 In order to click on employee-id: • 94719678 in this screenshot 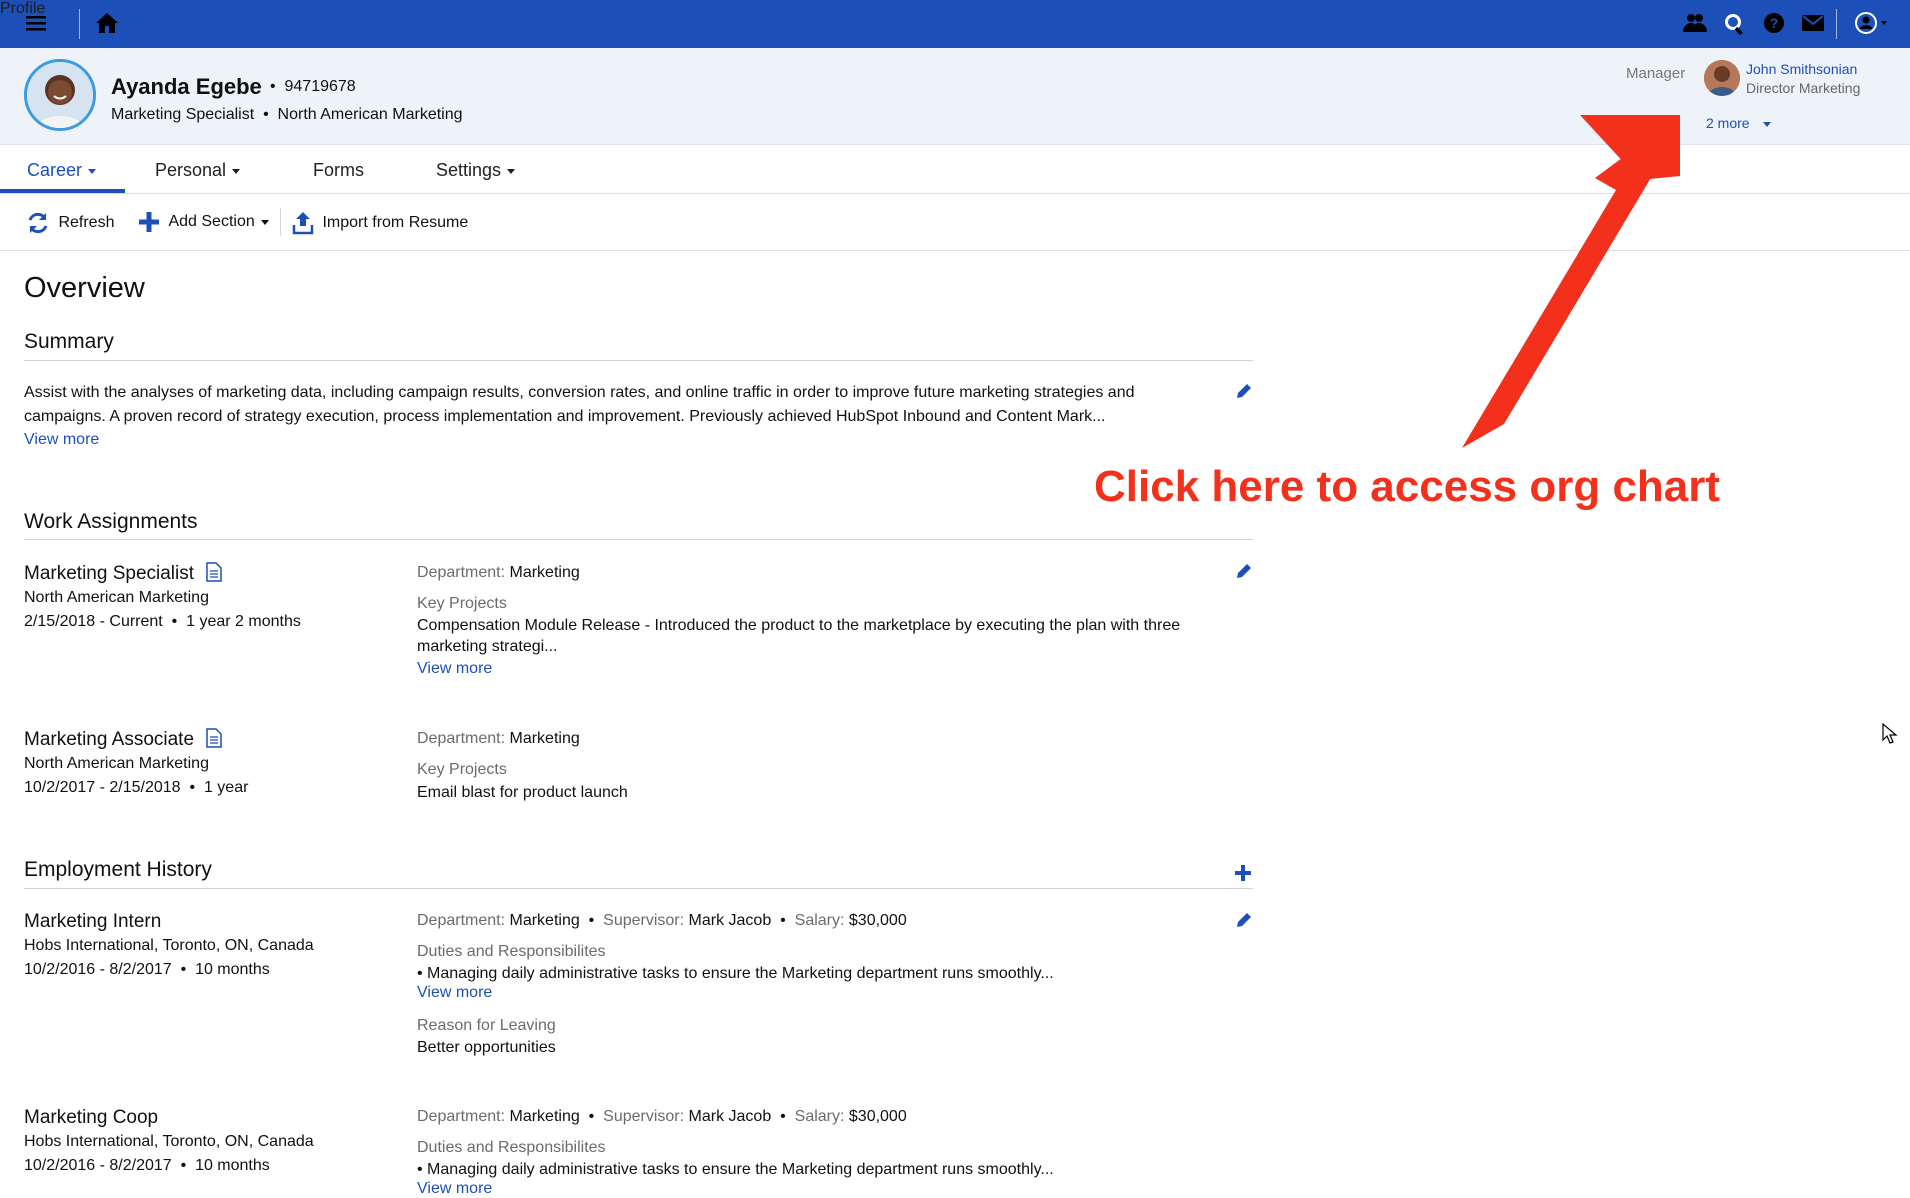, I will do `click(313, 86)`.